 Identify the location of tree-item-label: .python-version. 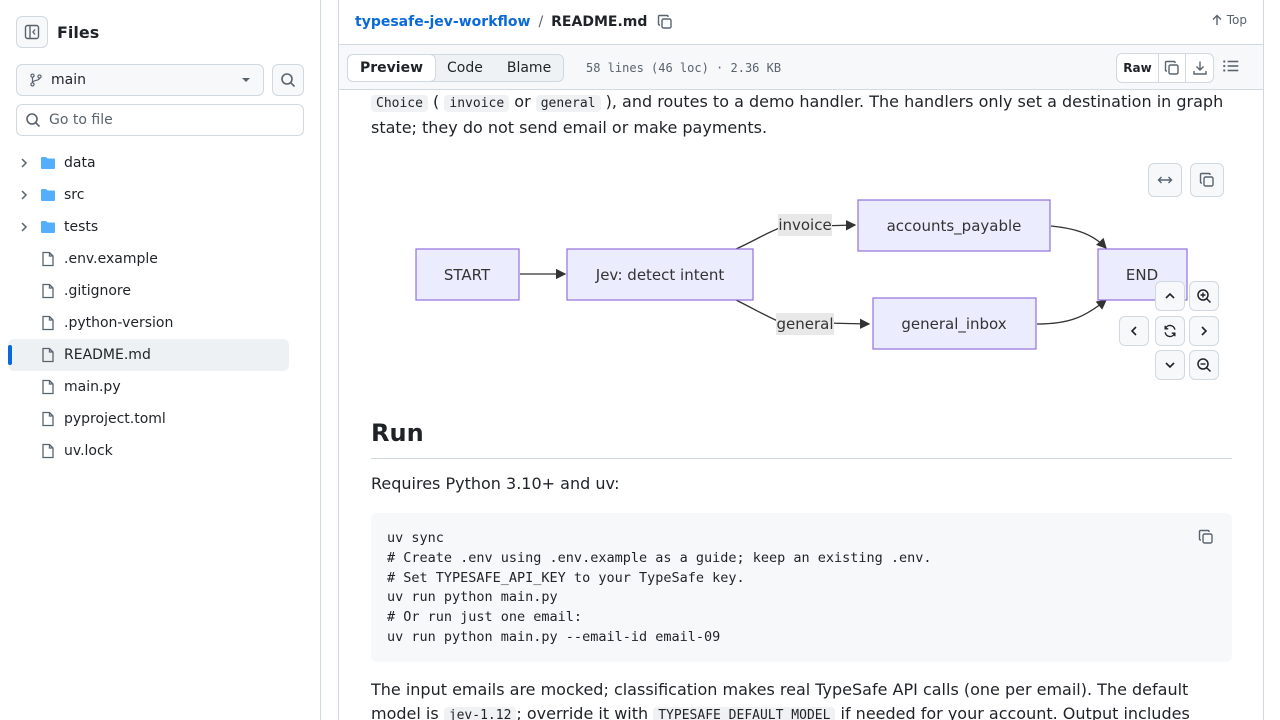
(119, 323).